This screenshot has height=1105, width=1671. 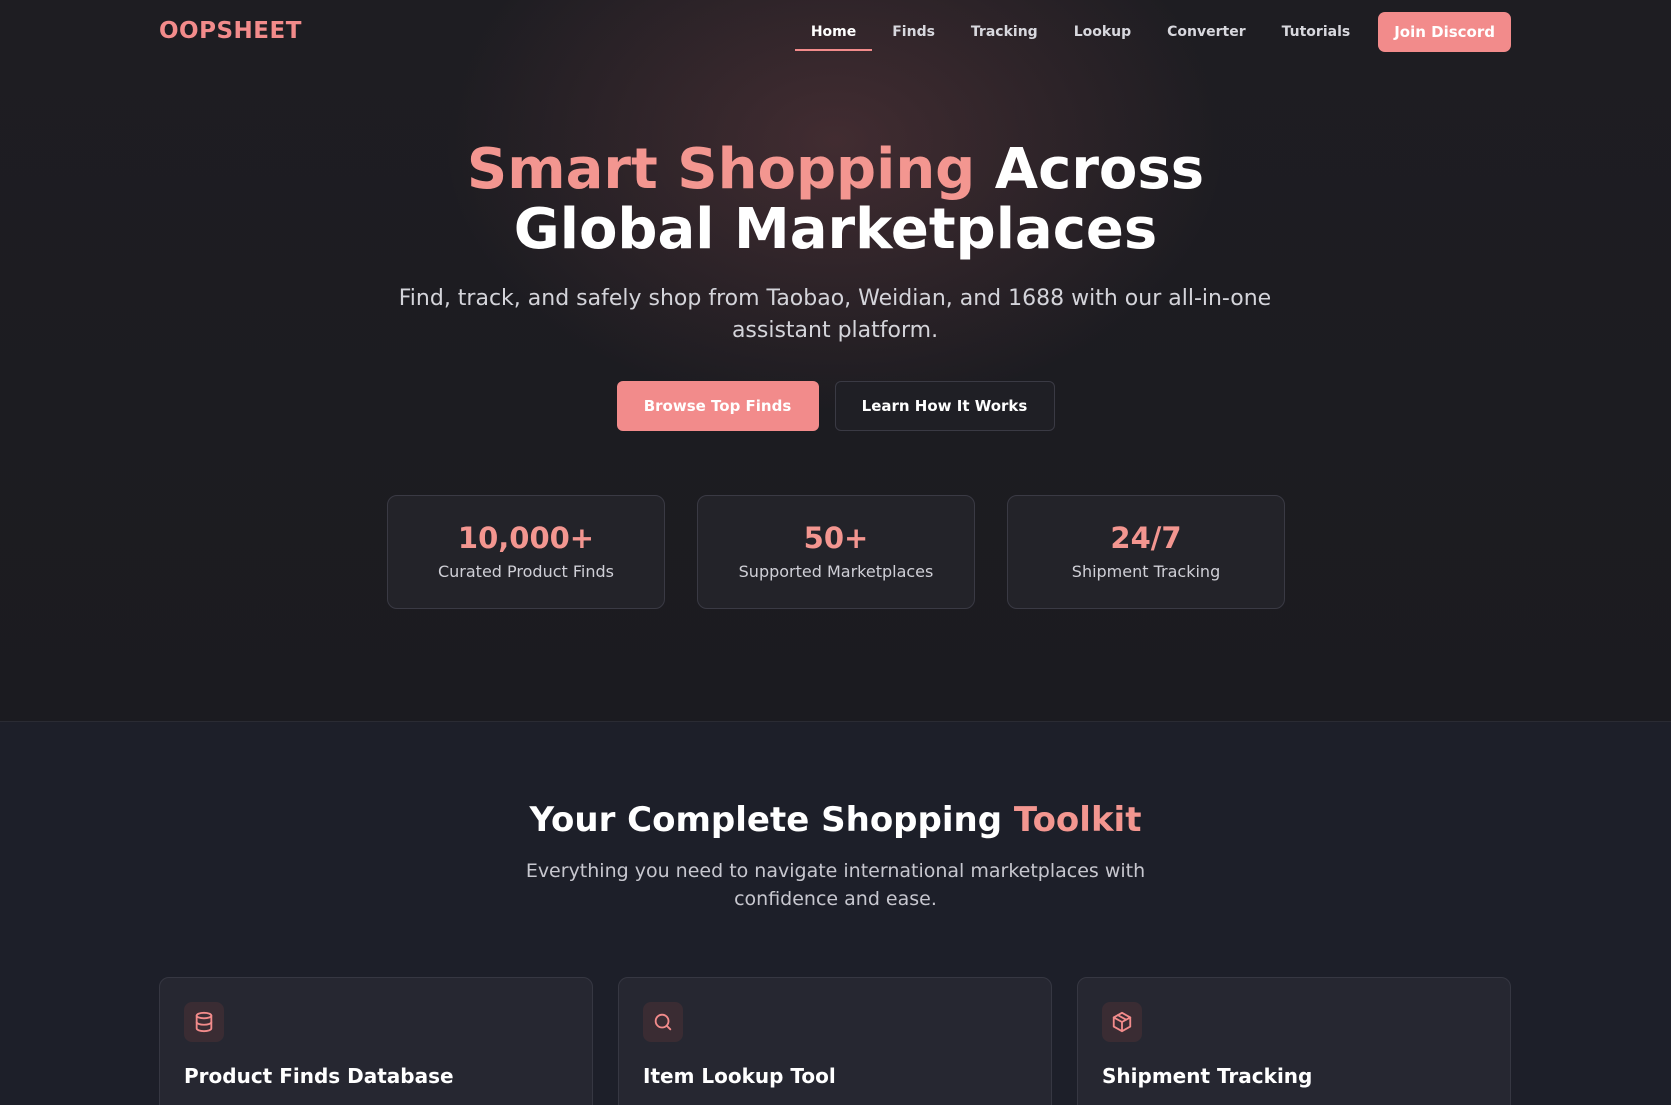 What do you see at coordinates (525, 571) in the screenshot?
I see `stat-label: Curated Product Finds` at bounding box center [525, 571].